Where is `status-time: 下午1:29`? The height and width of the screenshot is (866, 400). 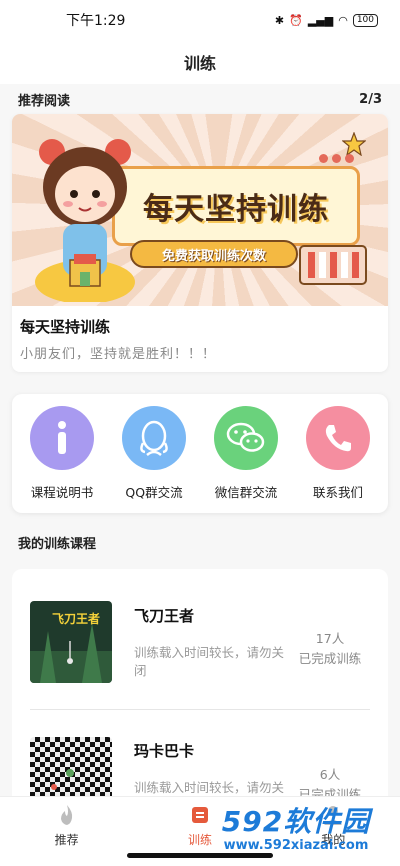
status-time: 下午1:29 is located at coordinates (96, 21).